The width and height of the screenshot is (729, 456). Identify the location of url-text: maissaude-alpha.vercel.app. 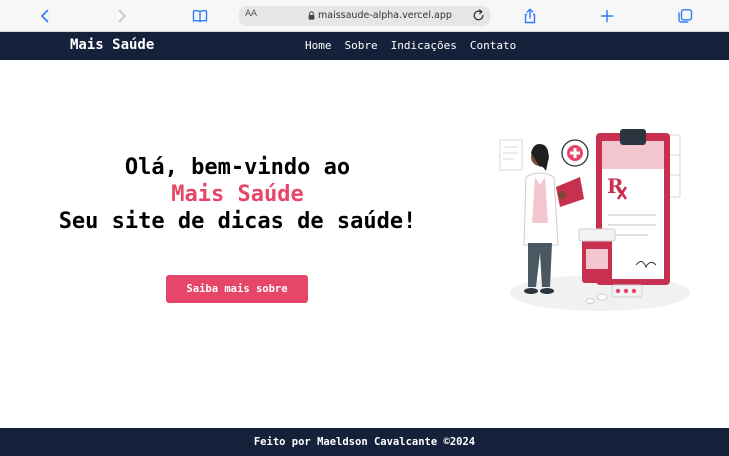
(385, 15).